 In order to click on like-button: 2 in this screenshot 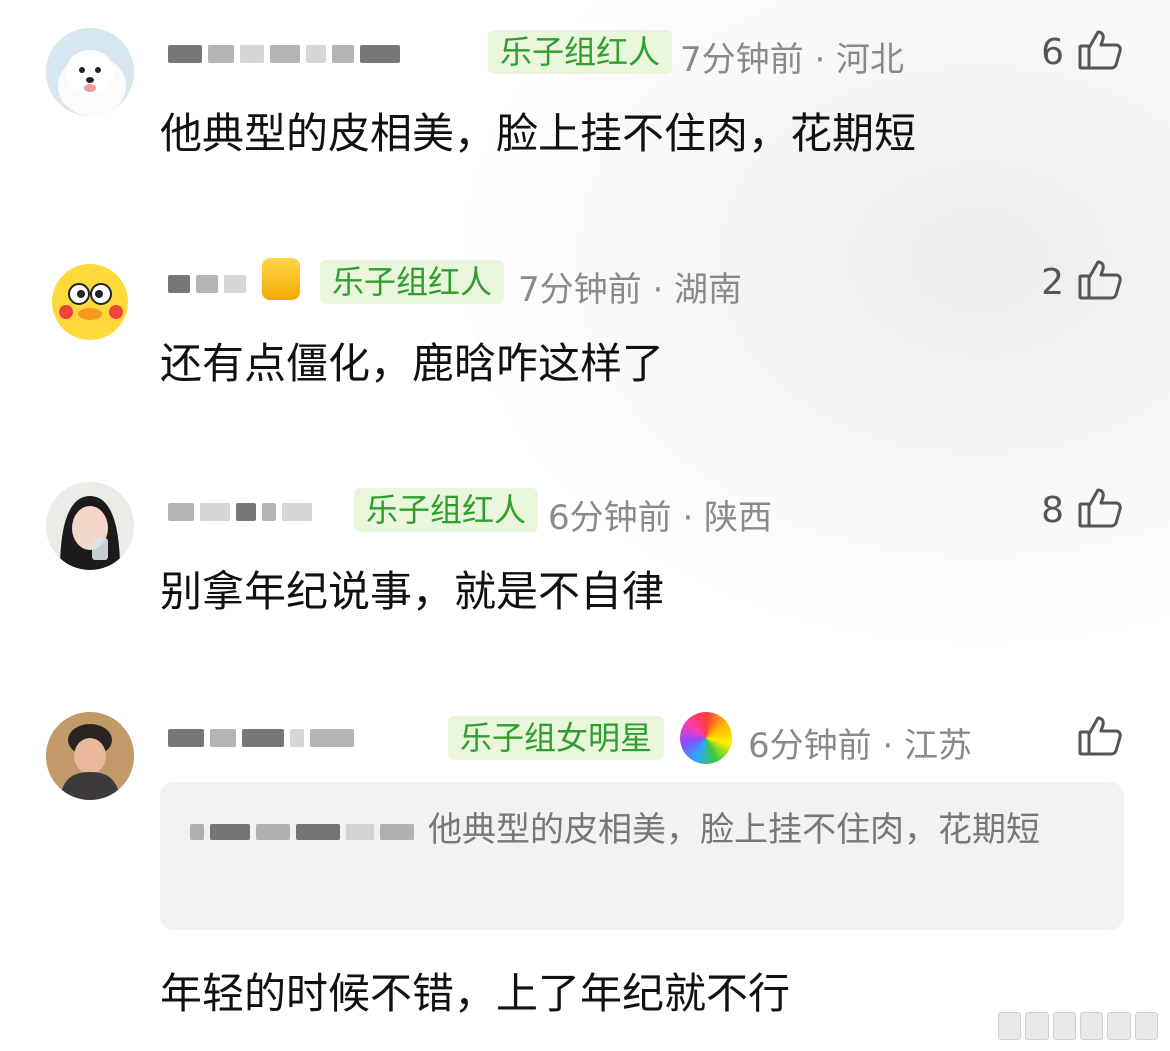, I will do `click(1082, 282)`.